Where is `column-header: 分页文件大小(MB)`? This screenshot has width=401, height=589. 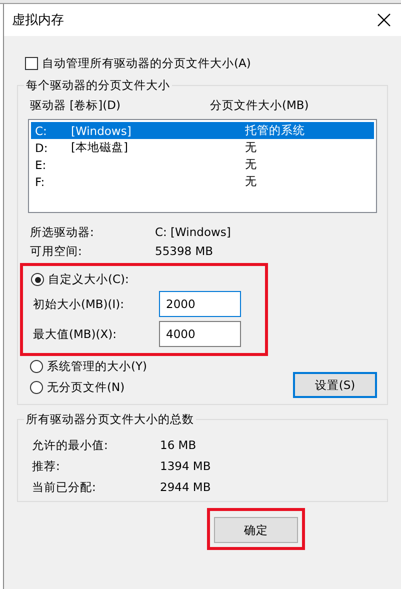
column-header: 分页文件大小(MB) is located at coordinates (259, 105).